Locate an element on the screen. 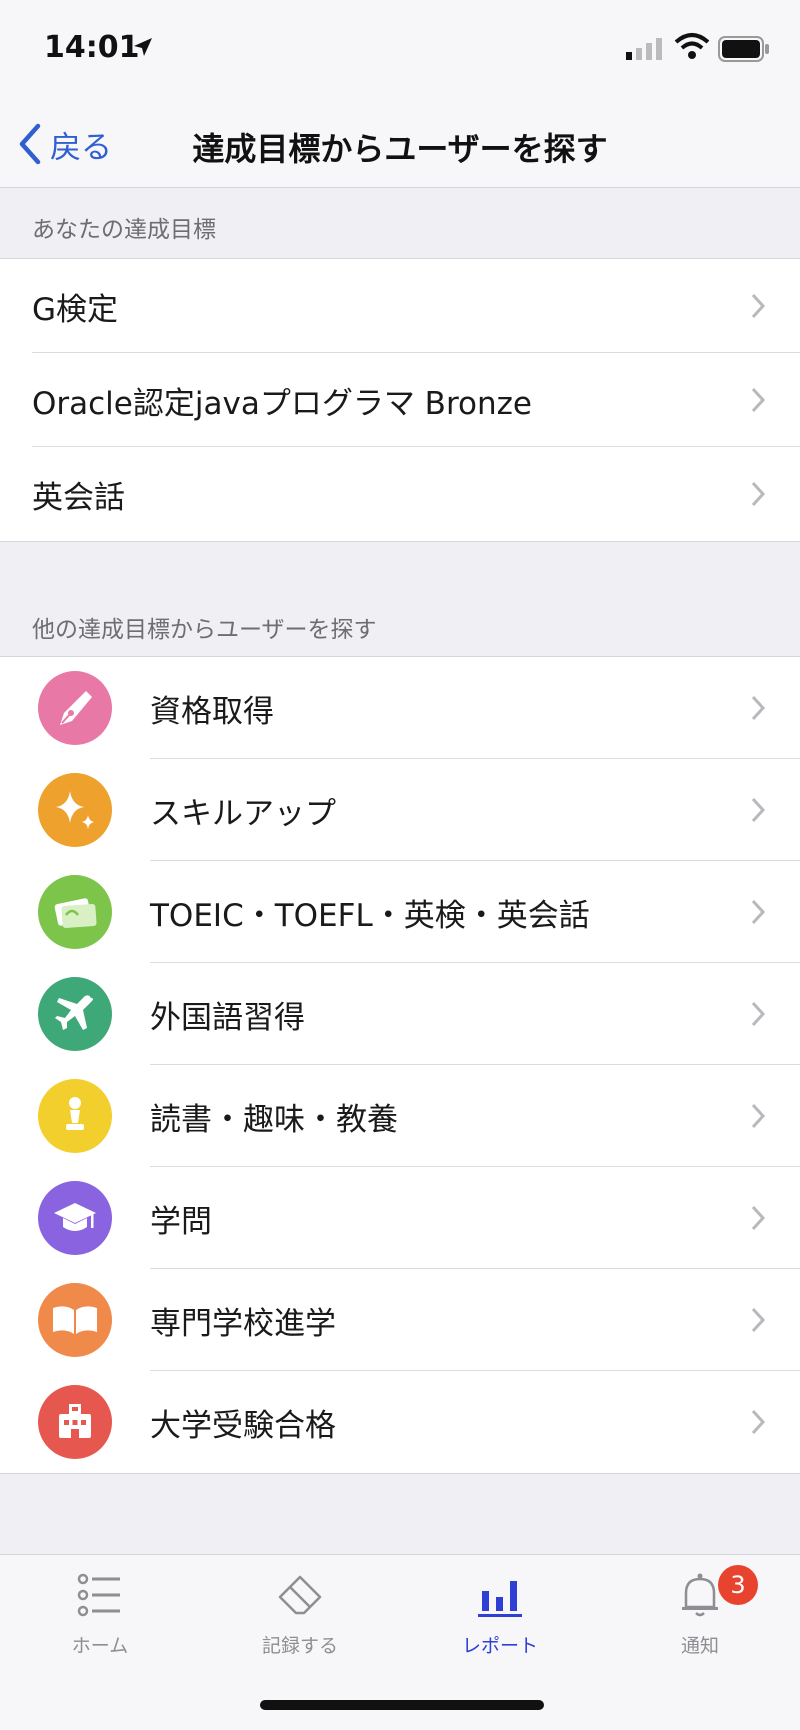 This screenshot has width=800, height=1730. status-time: 14:01 is located at coordinates (92, 47).